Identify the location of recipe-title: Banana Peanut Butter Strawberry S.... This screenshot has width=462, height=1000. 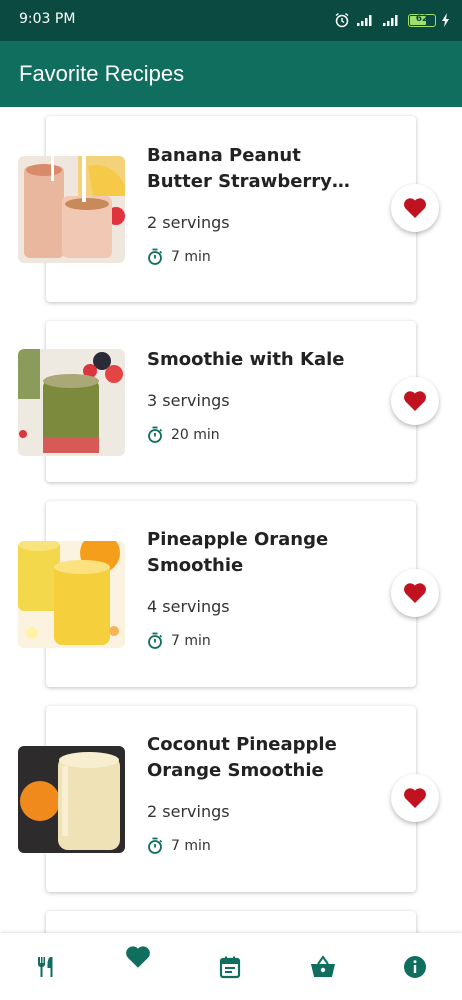
(239, 168).